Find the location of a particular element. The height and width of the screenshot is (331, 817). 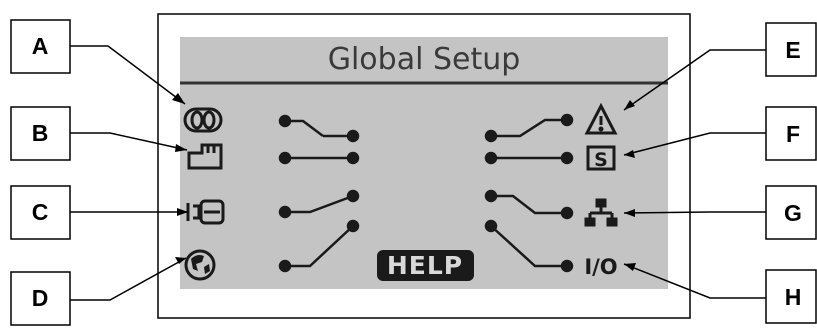

help-button-label: HELP is located at coordinates (425, 265).